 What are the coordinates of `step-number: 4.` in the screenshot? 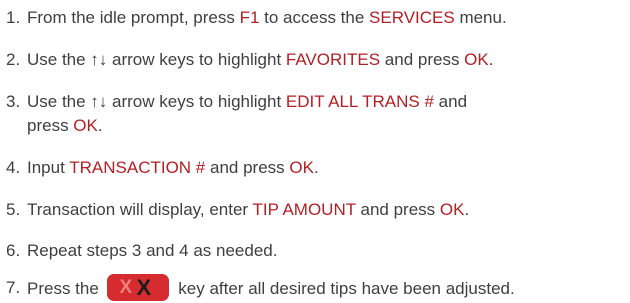 It's located at (13, 167).